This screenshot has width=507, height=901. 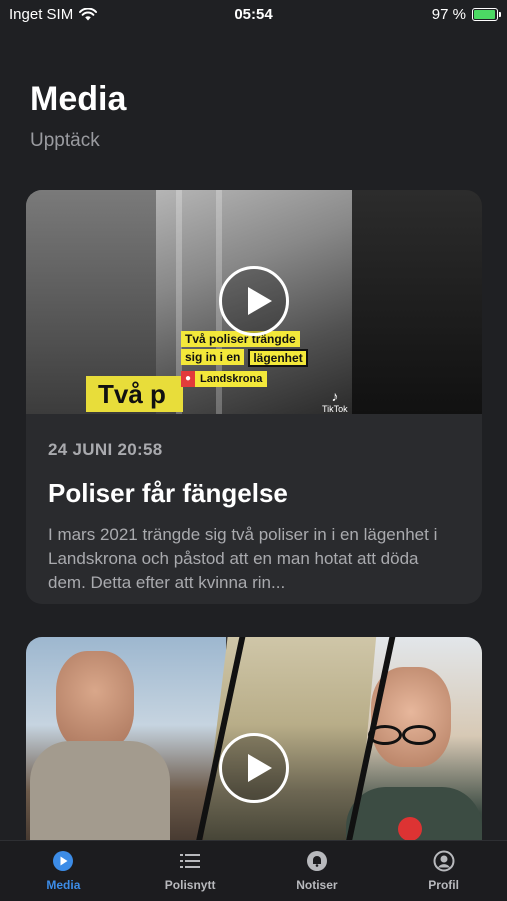 I want to click on battery-icon, so click(x=486, y=14).